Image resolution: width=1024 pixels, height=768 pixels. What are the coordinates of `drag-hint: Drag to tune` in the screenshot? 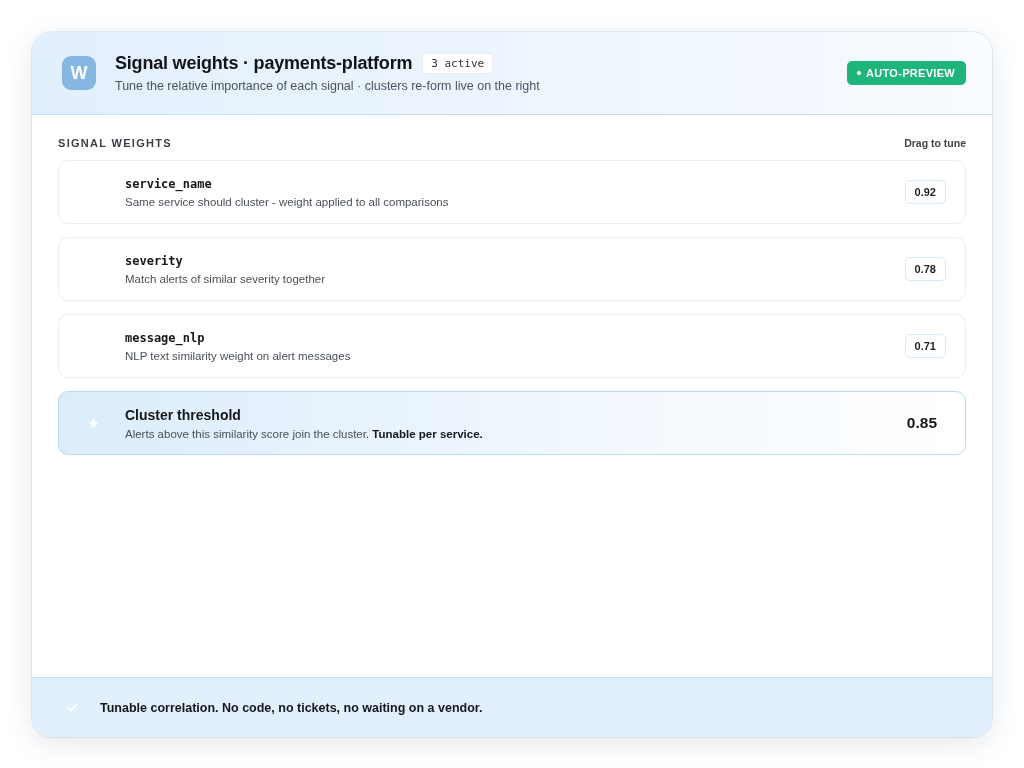 It's located at (935, 143).